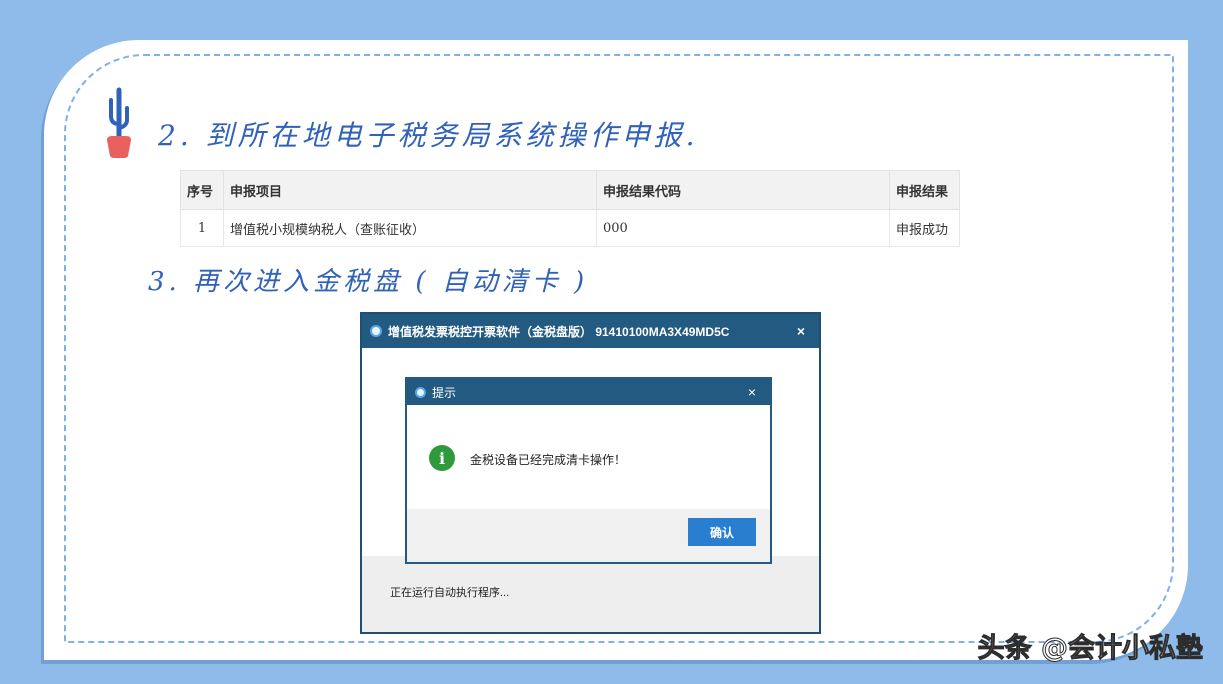  Describe the element at coordinates (924, 190) in the screenshot. I see `col-result: 申报结果` at that location.